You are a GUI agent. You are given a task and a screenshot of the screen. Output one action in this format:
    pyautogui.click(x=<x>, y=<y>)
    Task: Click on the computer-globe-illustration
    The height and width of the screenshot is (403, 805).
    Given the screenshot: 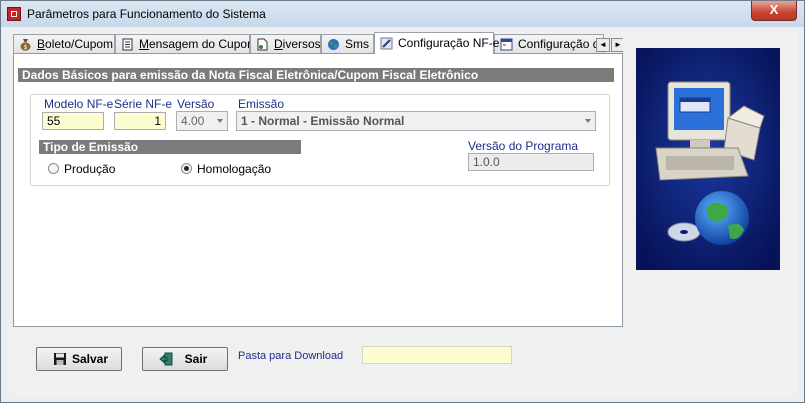 What is the action you would take?
    pyautogui.click(x=708, y=159)
    